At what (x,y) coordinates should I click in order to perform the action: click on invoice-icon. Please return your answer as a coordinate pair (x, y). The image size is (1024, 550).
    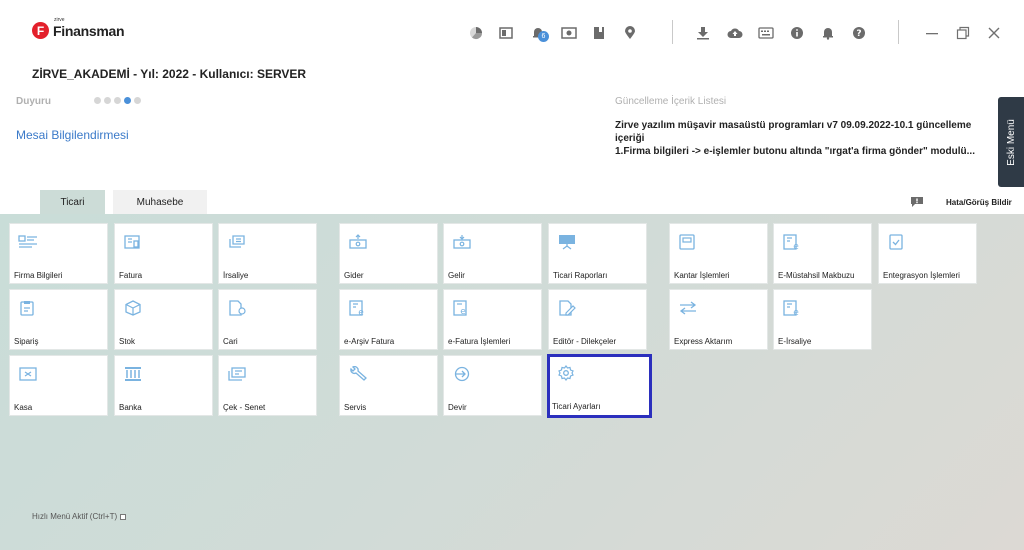
    Looking at the image, I should click on (133, 242).